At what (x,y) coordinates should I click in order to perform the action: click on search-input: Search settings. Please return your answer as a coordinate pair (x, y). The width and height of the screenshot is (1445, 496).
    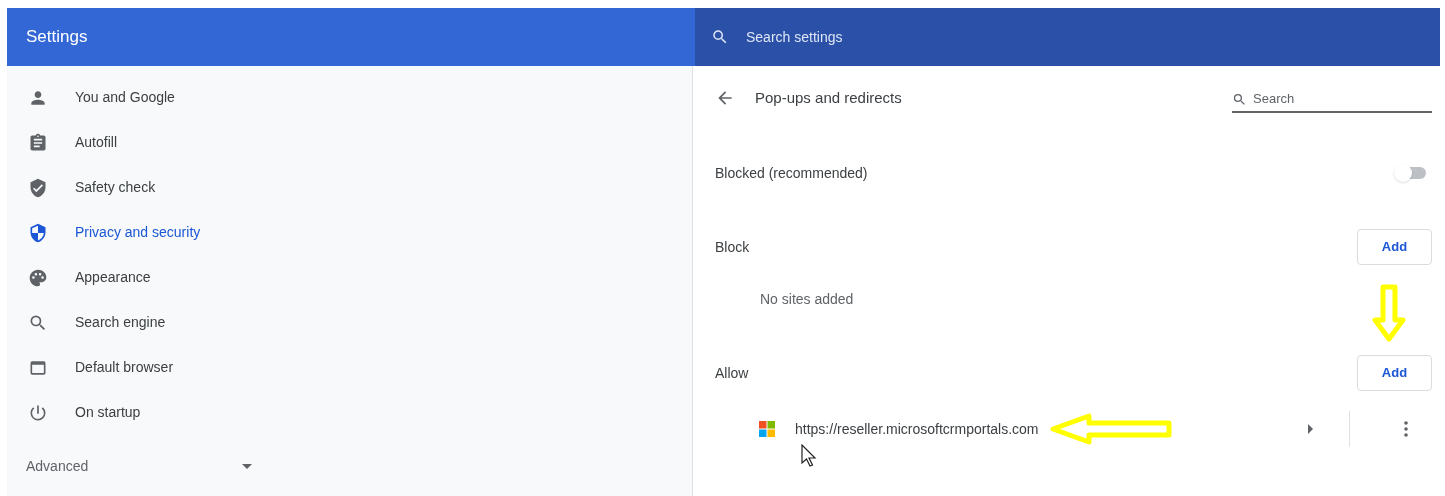
    Looking at the image, I should click on (896, 37).